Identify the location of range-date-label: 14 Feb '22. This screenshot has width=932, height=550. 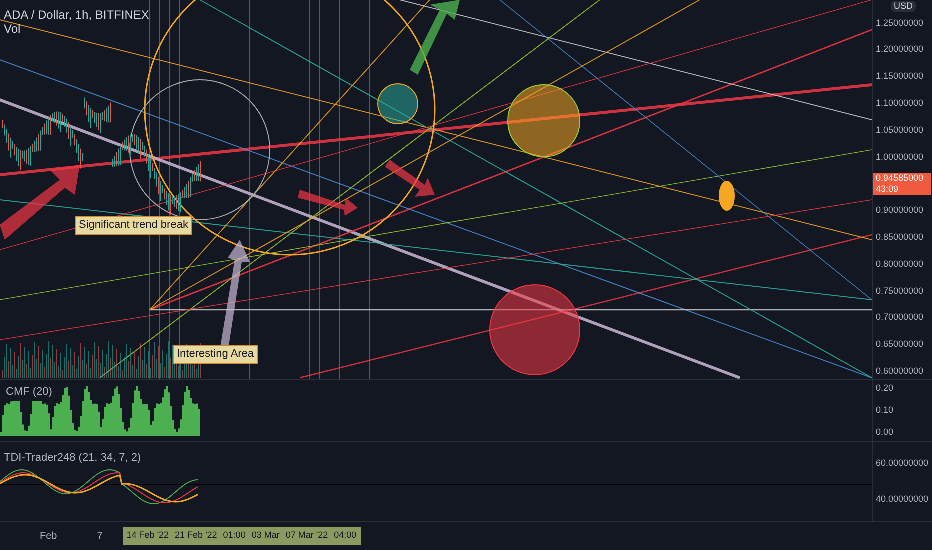
(148, 535).